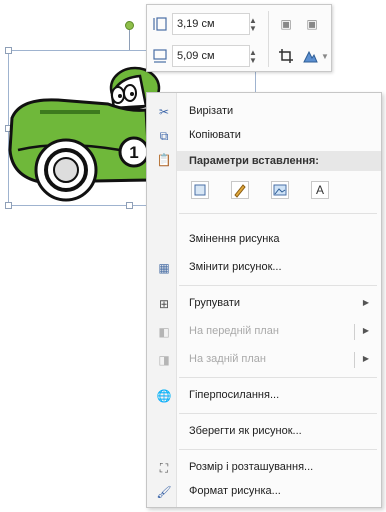  What do you see at coordinates (254, 161) in the screenshot?
I see `paste-options-label: Параметри вставлення:` at bounding box center [254, 161].